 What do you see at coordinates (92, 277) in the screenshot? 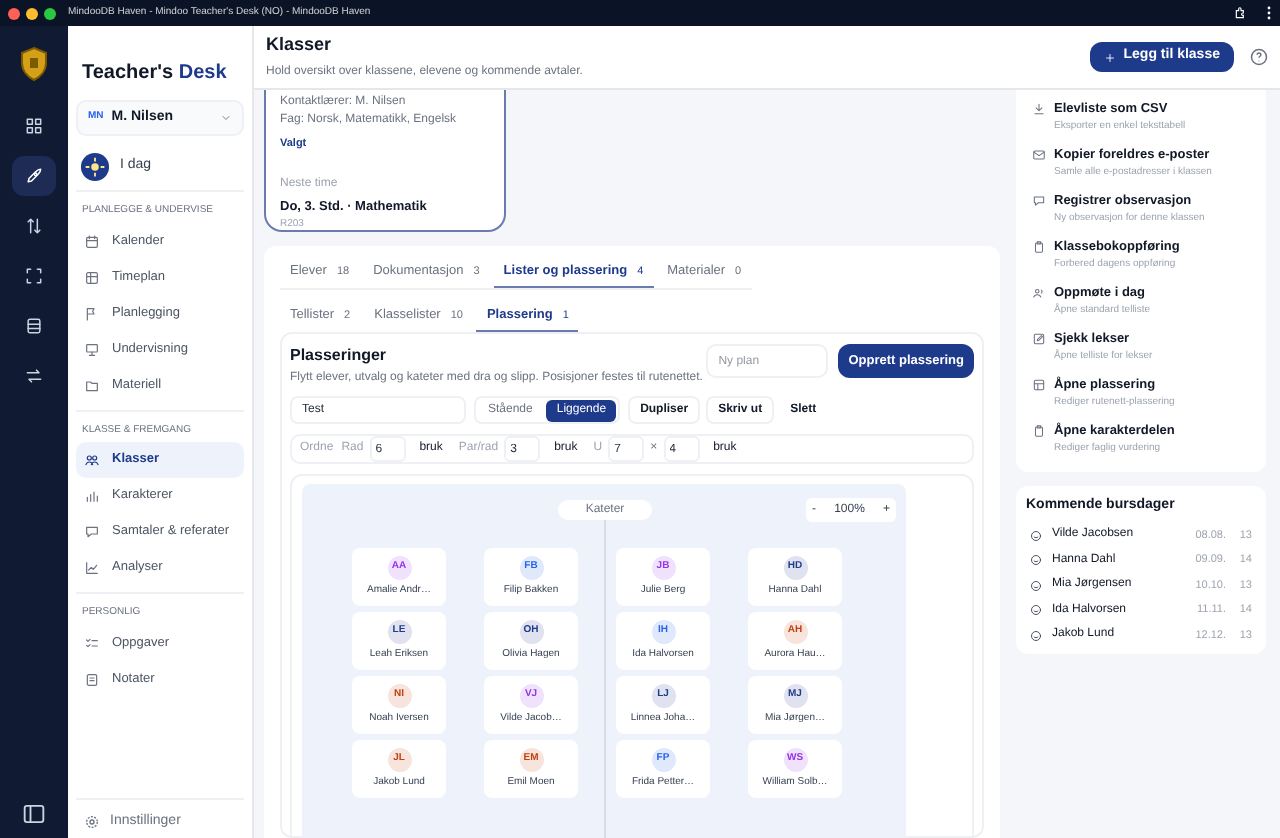
I see `timetable-icon` at bounding box center [92, 277].